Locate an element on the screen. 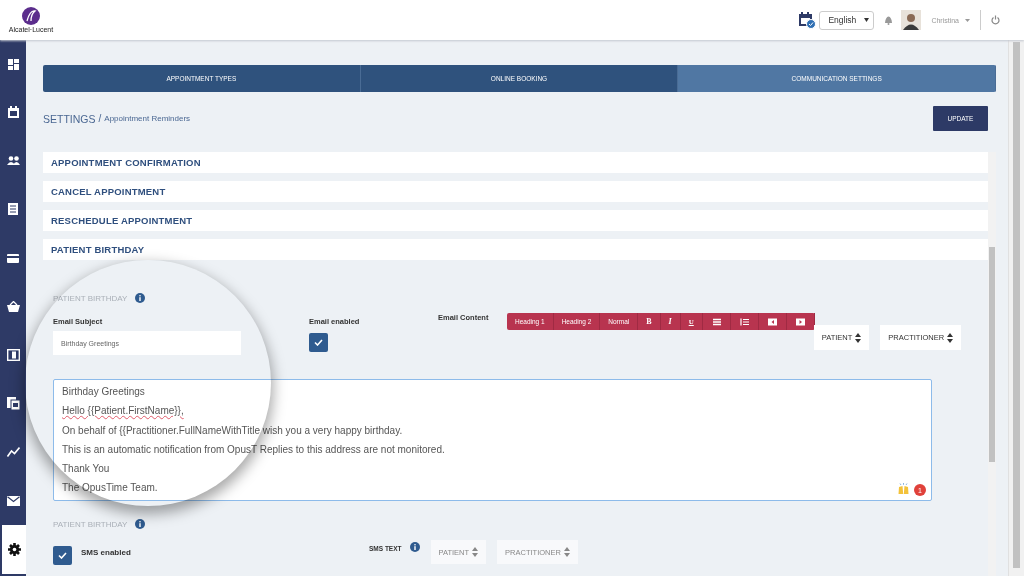  dashboard-icon is located at coordinates (13, 64).